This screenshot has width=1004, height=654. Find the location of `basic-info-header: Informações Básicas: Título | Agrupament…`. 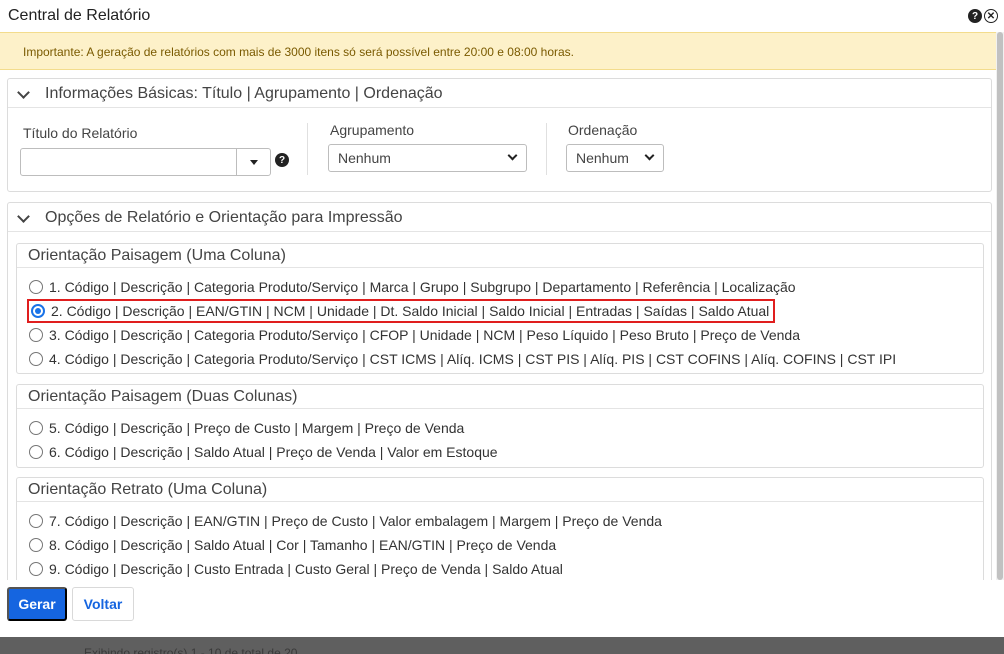

basic-info-header: Informações Básicas: Título | Agrupament… is located at coordinates (499, 93).